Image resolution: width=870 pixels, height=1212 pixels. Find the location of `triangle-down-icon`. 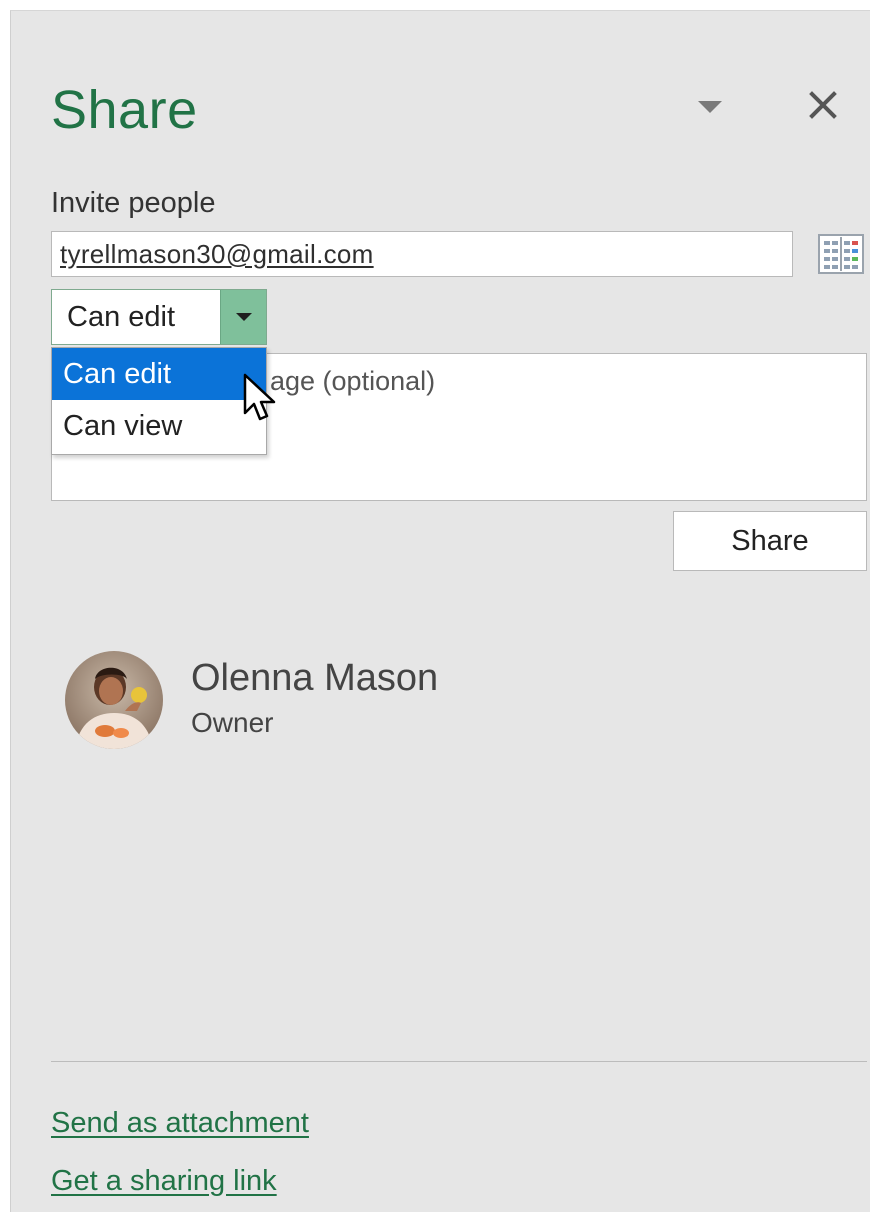

triangle-down-icon is located at coordinates (243, 317).